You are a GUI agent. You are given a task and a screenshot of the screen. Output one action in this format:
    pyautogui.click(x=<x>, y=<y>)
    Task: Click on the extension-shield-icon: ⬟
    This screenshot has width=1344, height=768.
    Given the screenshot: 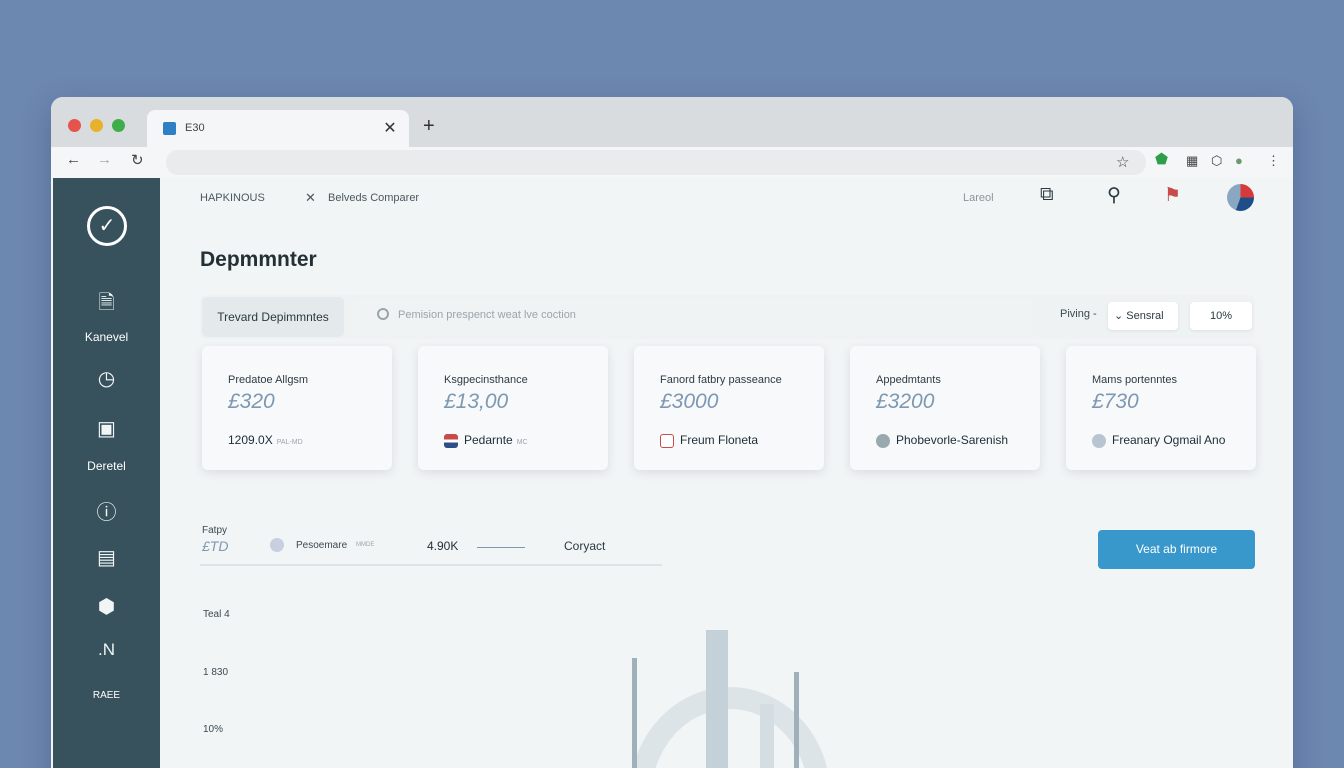 What is the action you would take?
    pyautogui.click(x=1161, y=159)
    